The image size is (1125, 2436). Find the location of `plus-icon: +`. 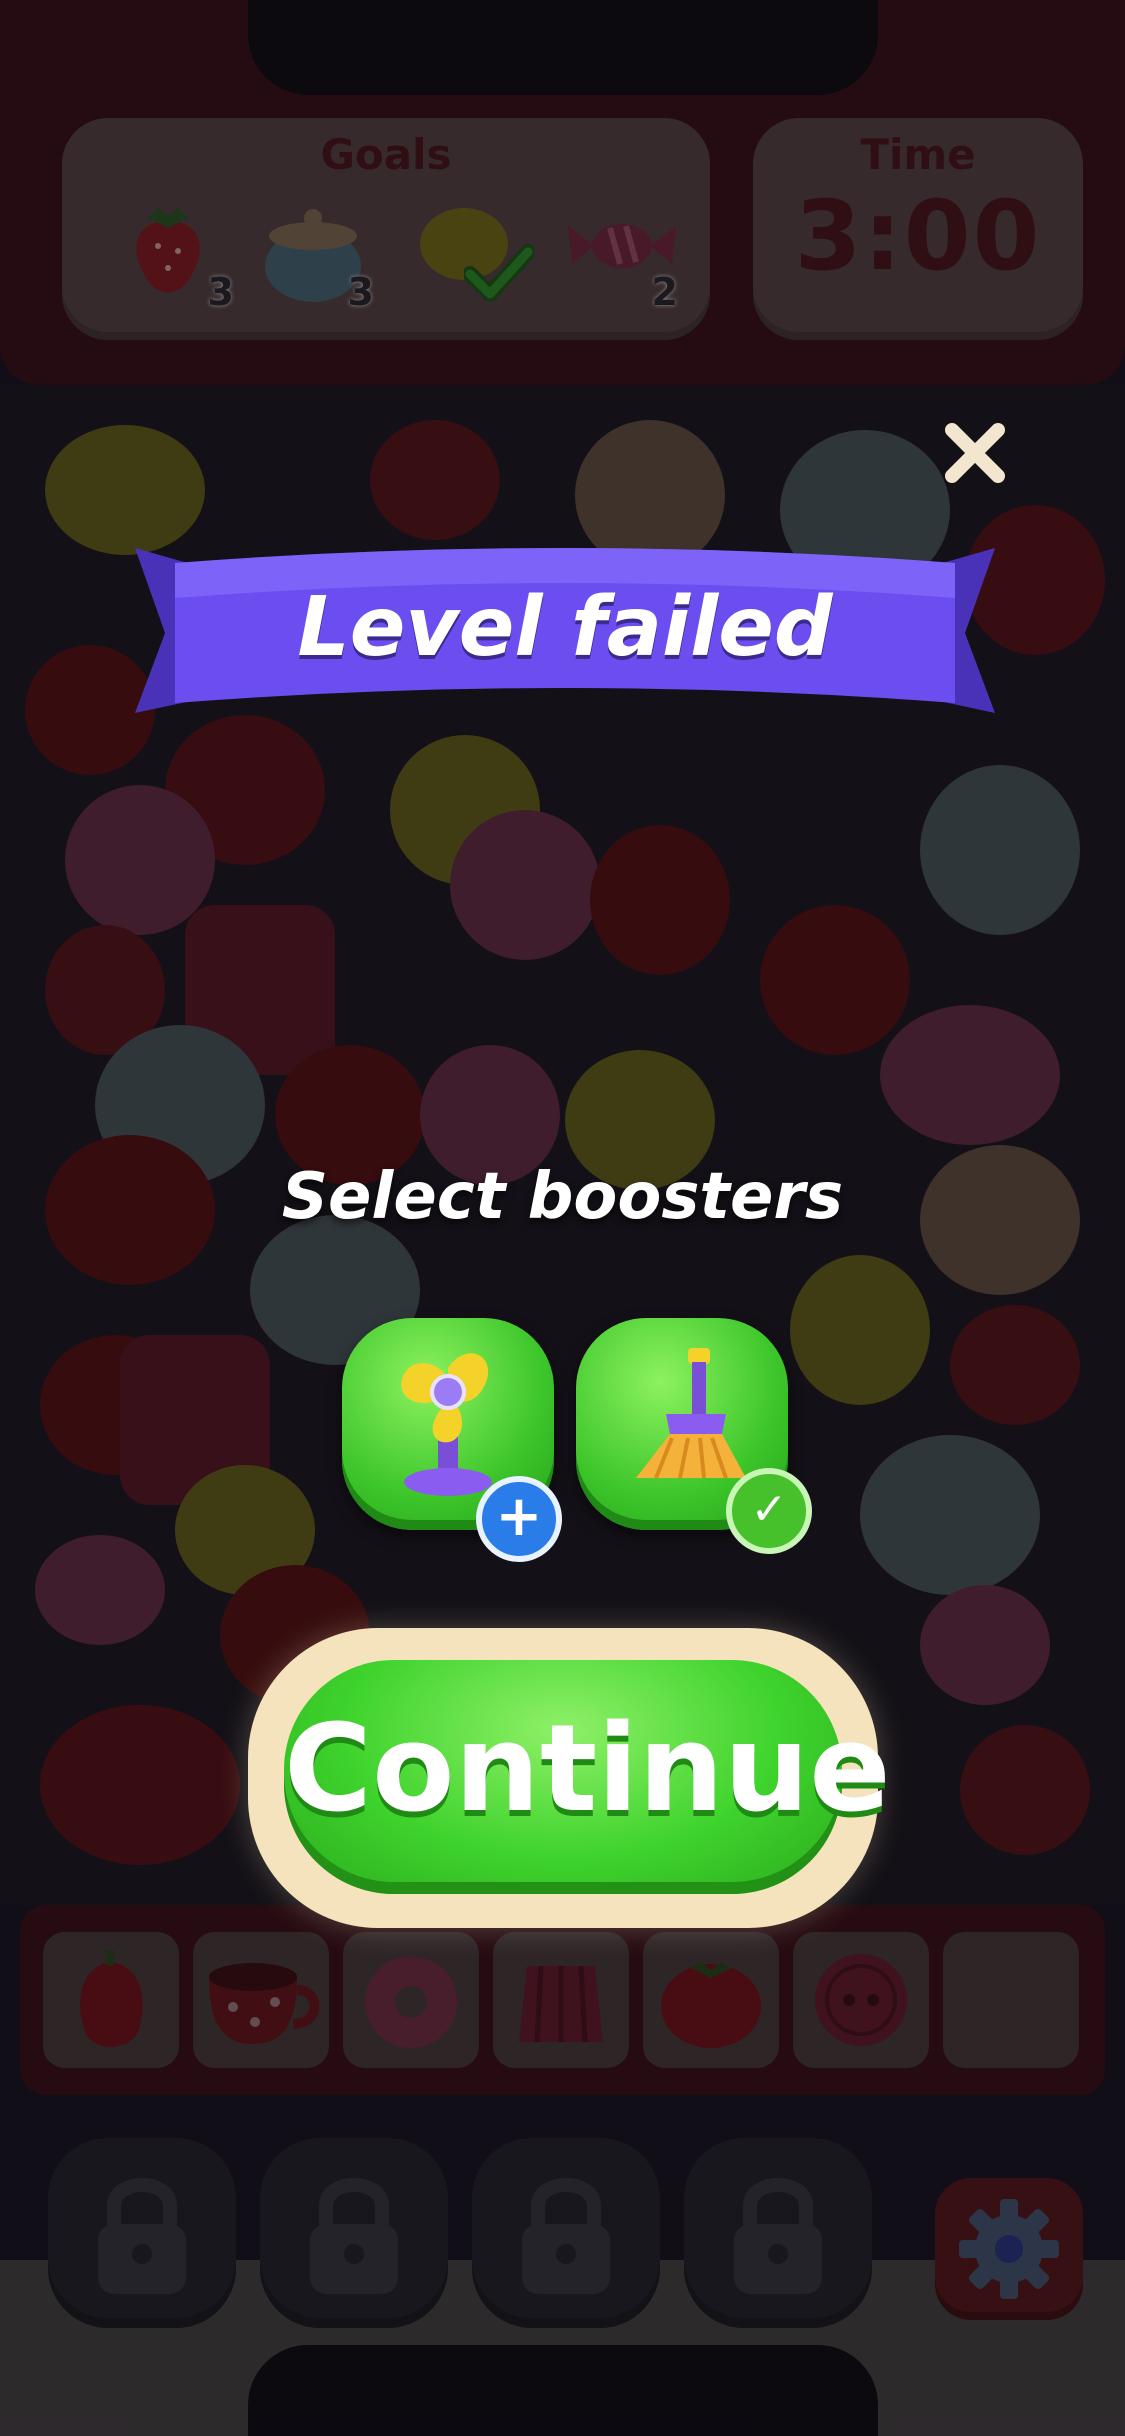

plus-icon: + is located at coordinates (519, 1516).